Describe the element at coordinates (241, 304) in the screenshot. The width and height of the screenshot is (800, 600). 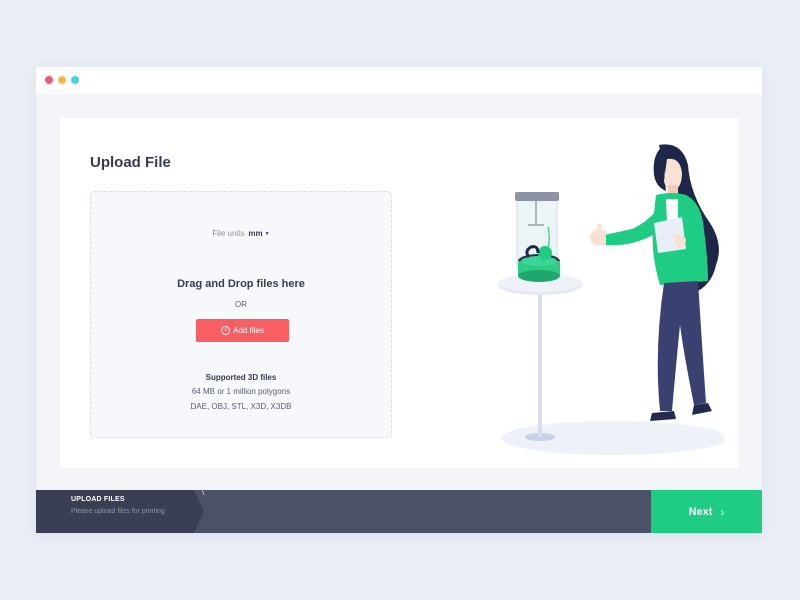
I see `or-separator: OR` at that location.